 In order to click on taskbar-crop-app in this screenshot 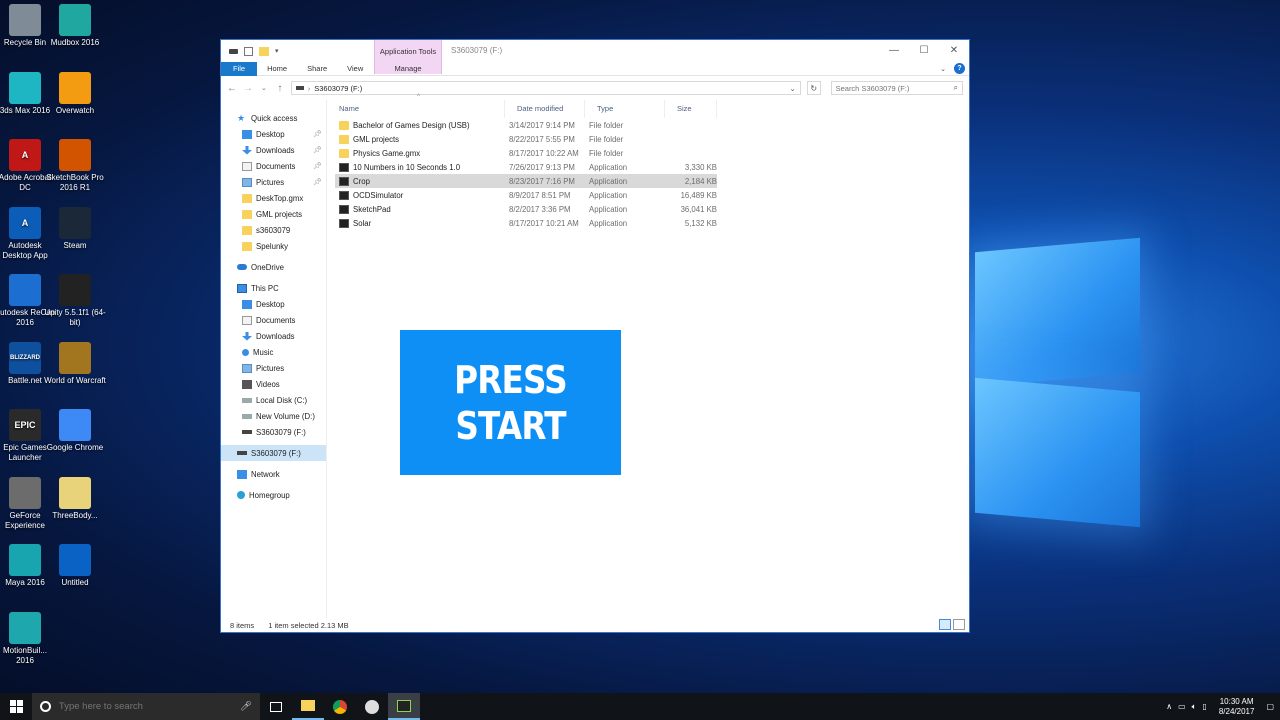, I will do `click(404, 706)`.